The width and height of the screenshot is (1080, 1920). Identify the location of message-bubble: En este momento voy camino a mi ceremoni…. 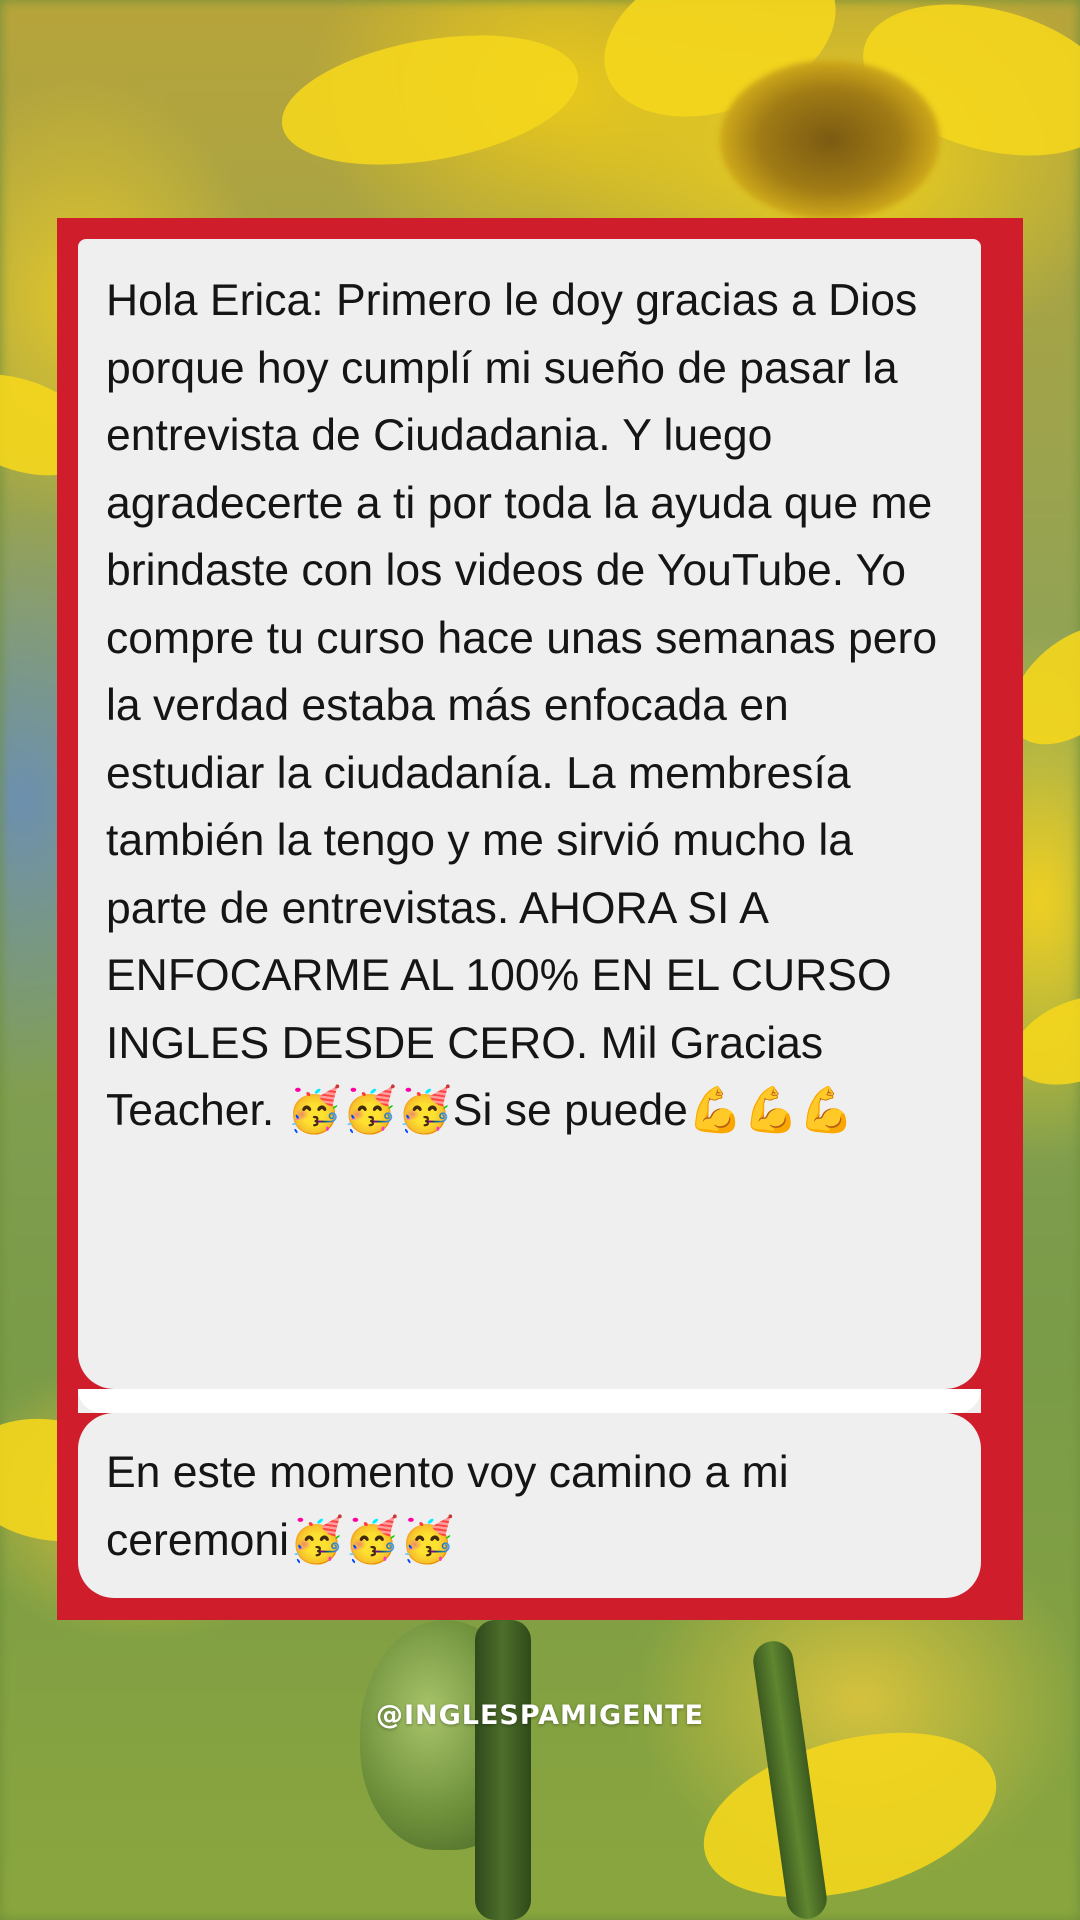
(529, 1505).